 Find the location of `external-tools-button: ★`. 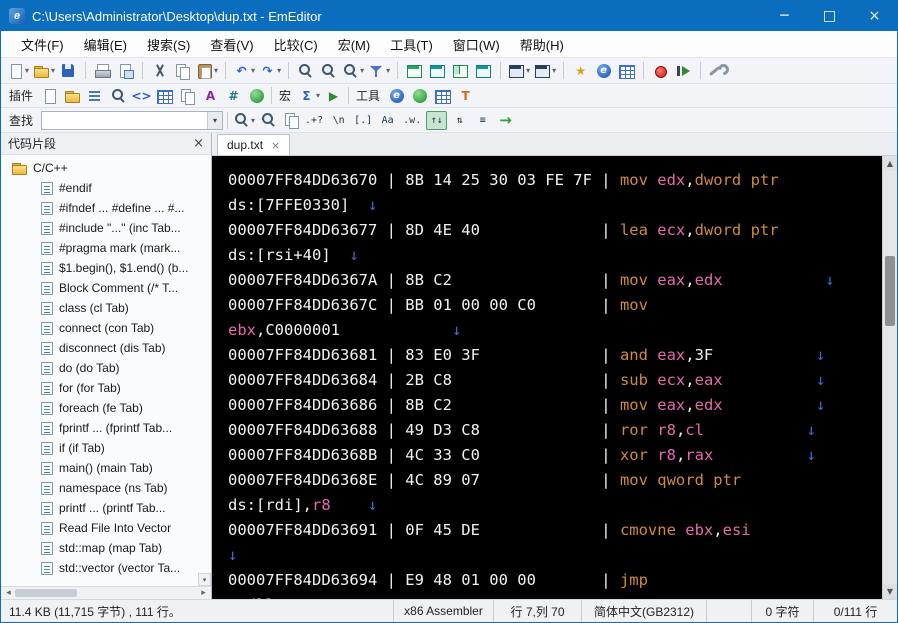

external-tools-button: ★ is located at coordinates (580, 70).